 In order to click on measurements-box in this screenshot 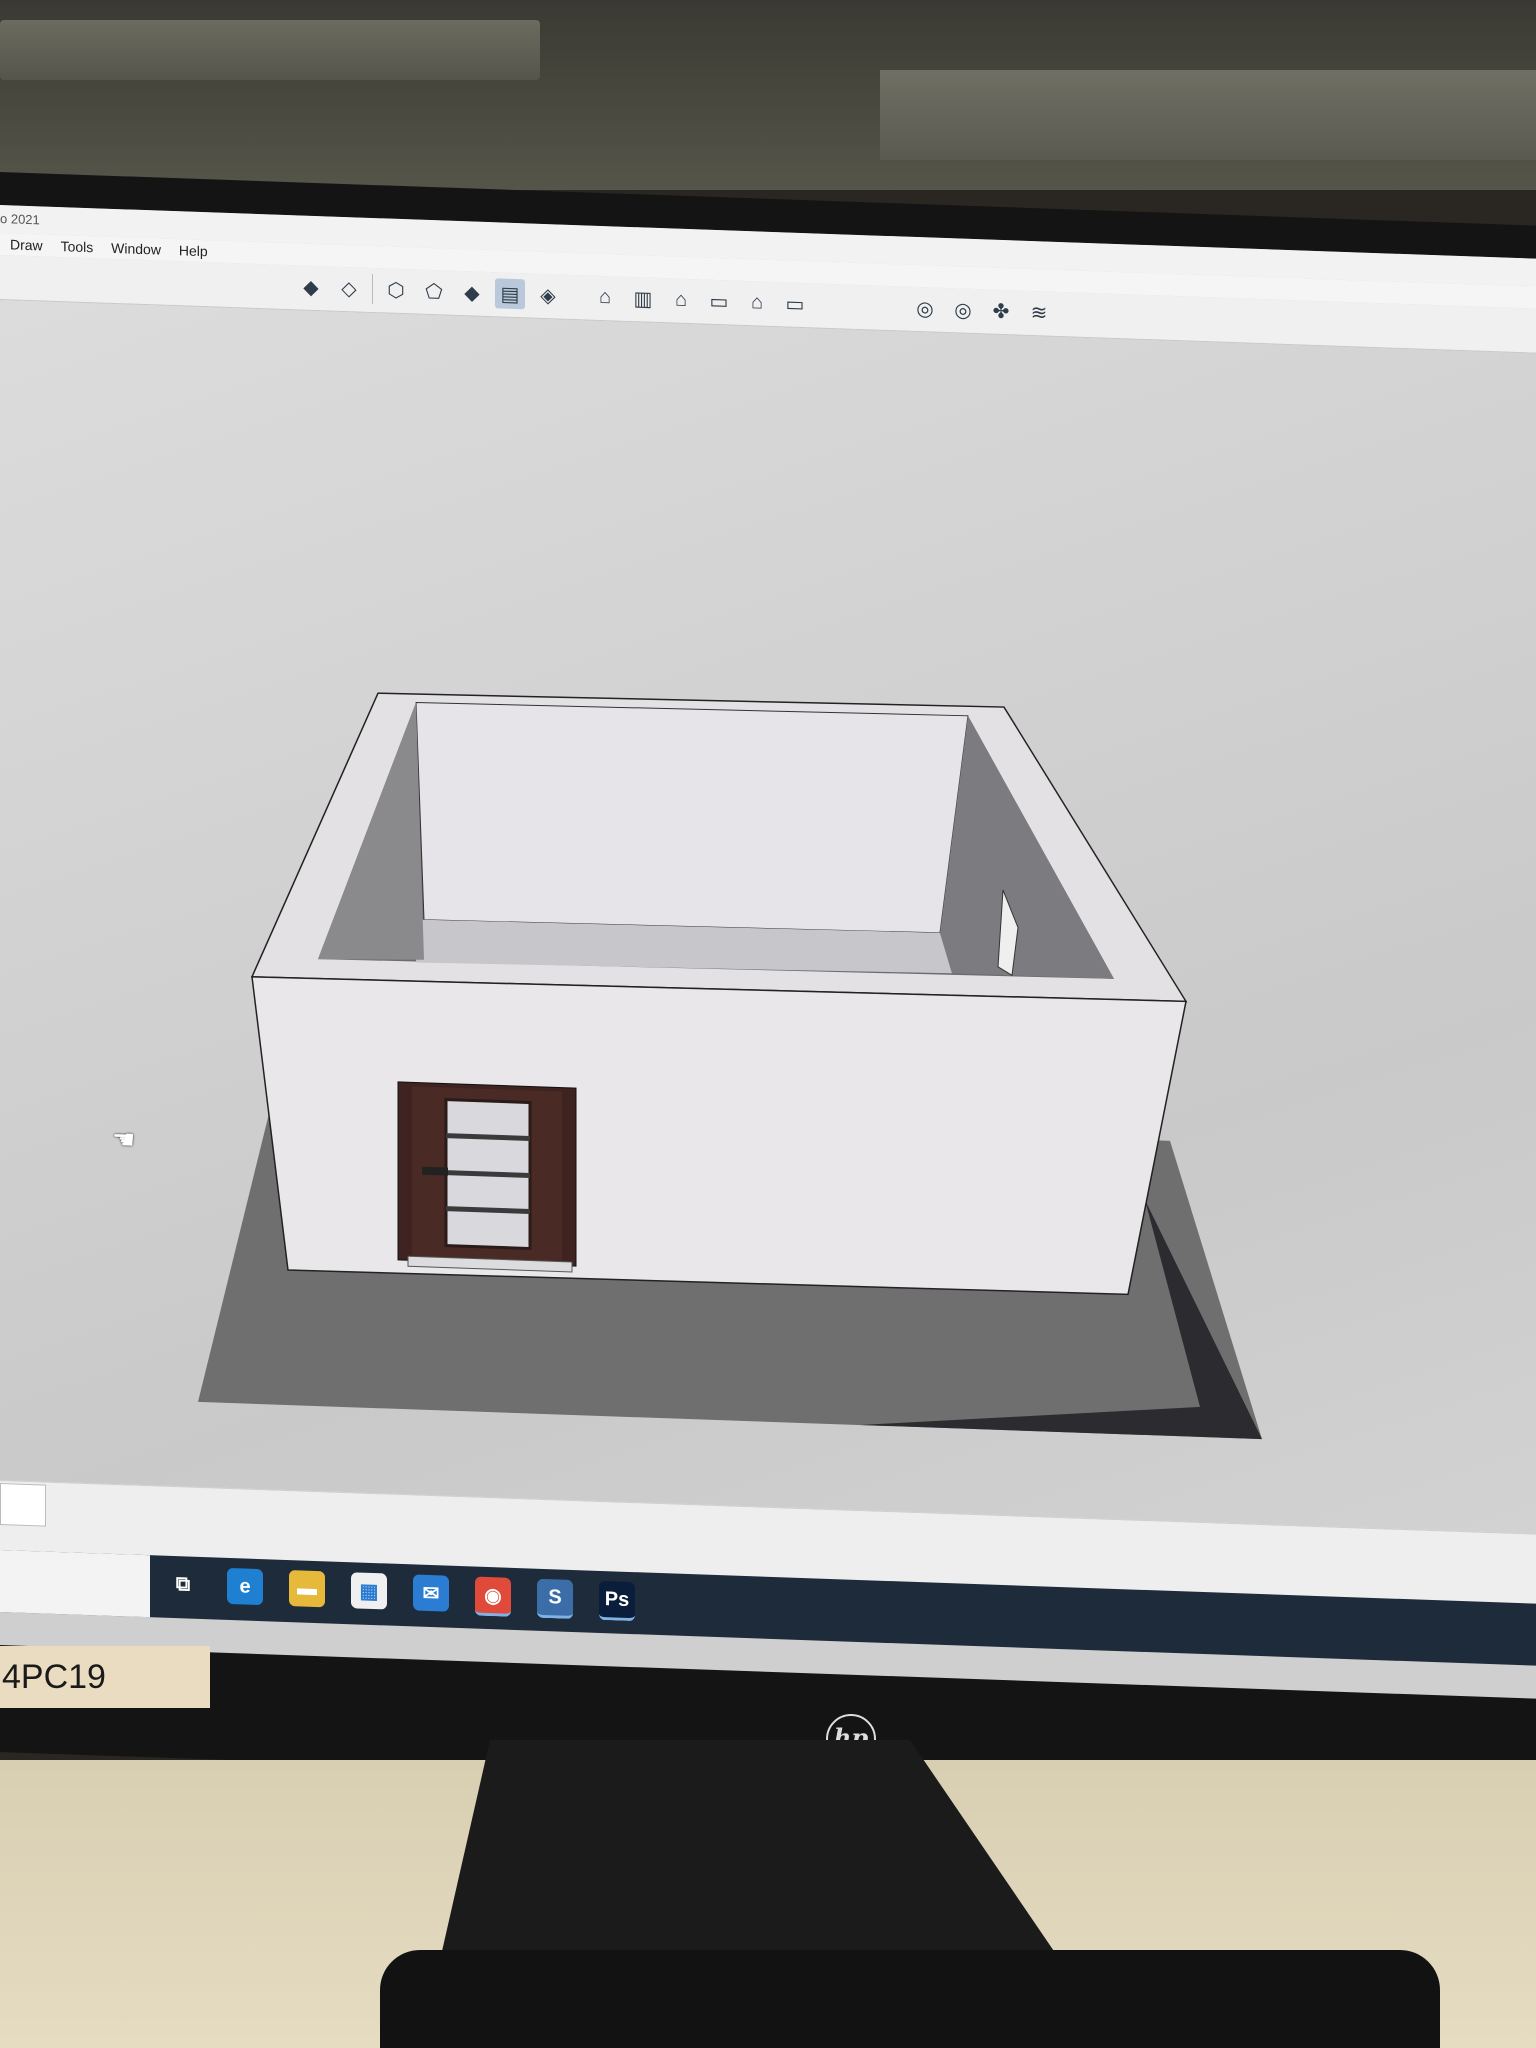, I will do `click(23, 1505)`.